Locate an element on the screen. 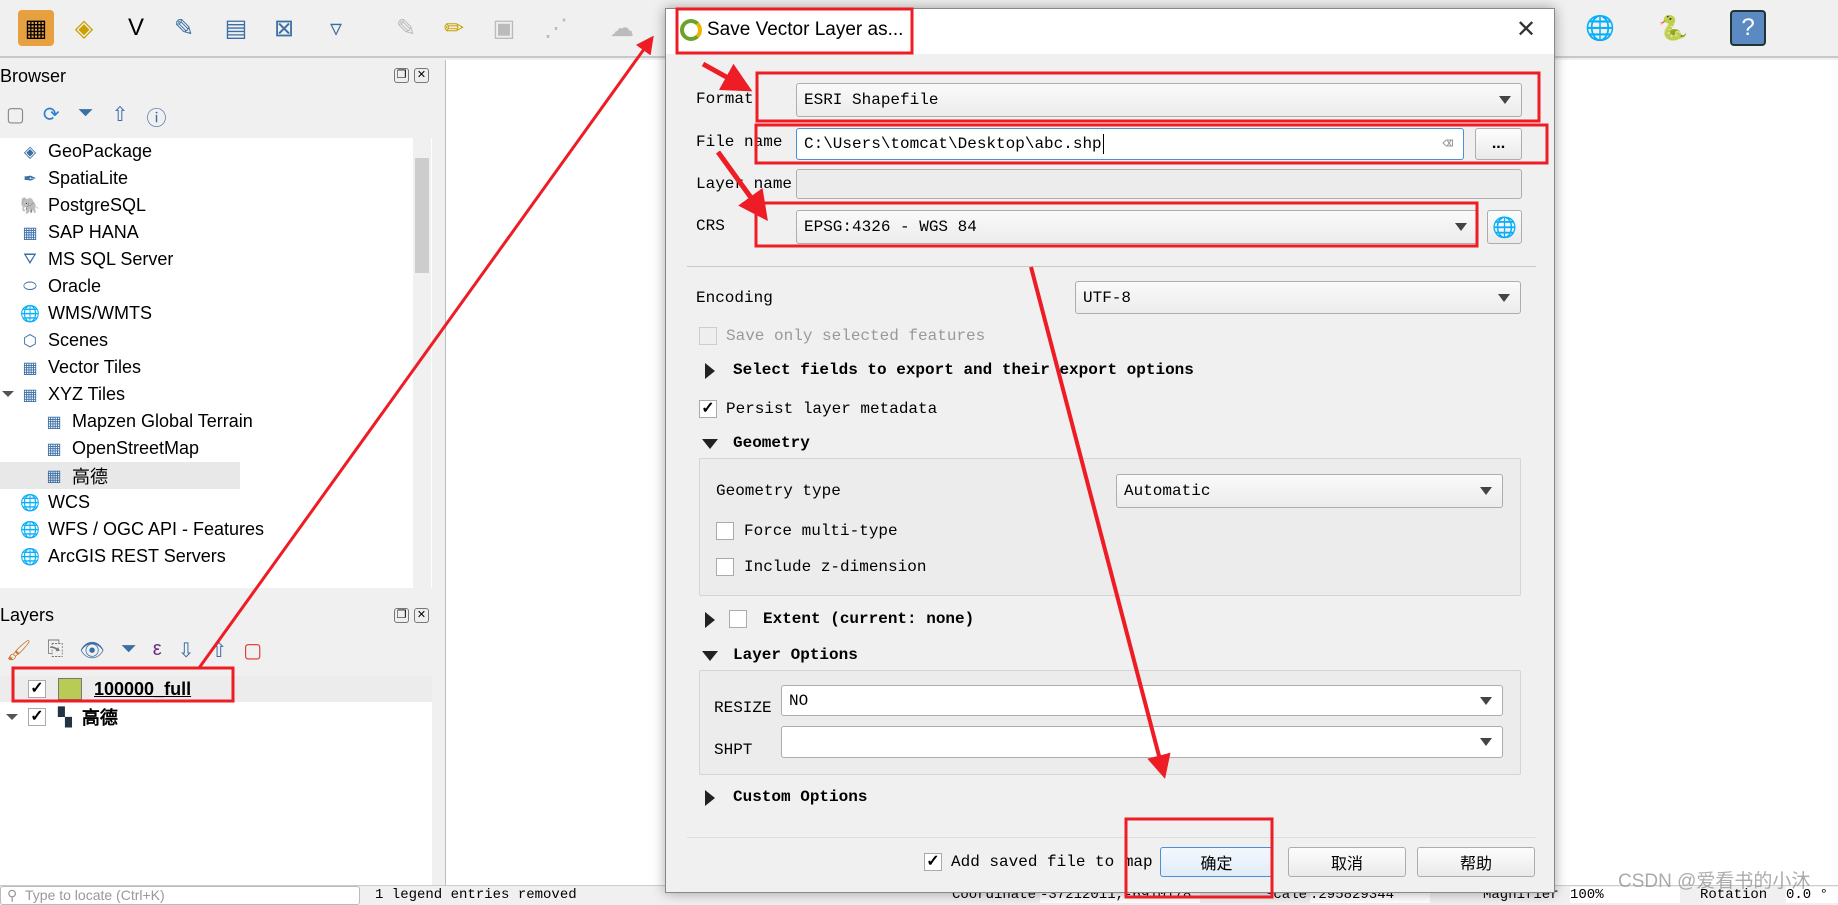  save-selected-checkbox is located at coordinates (708, 336).